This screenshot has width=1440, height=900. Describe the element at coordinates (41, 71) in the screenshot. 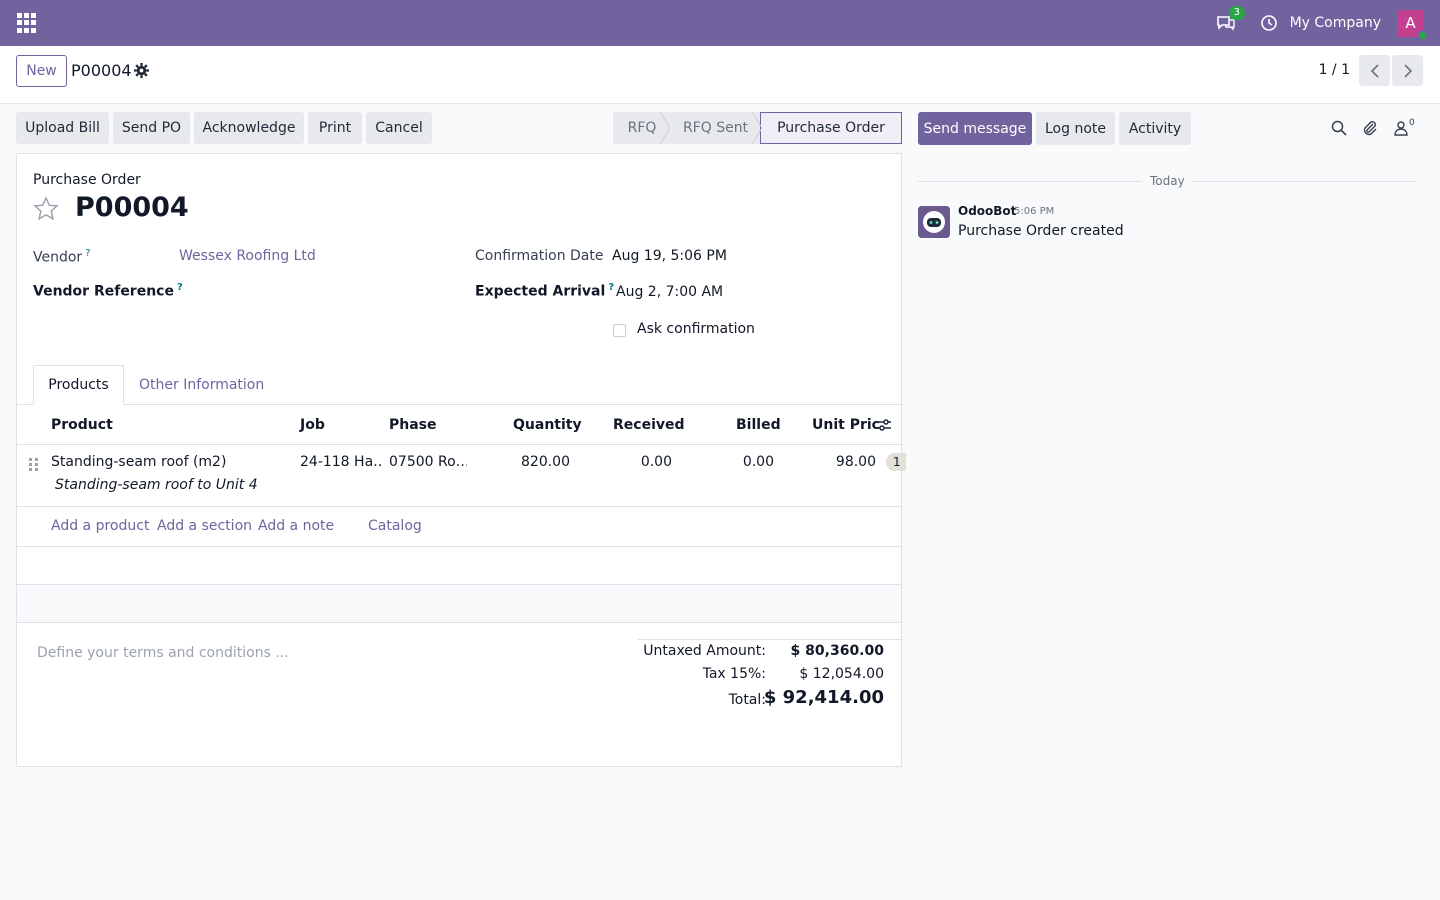

I see `new-button: New` at that location.